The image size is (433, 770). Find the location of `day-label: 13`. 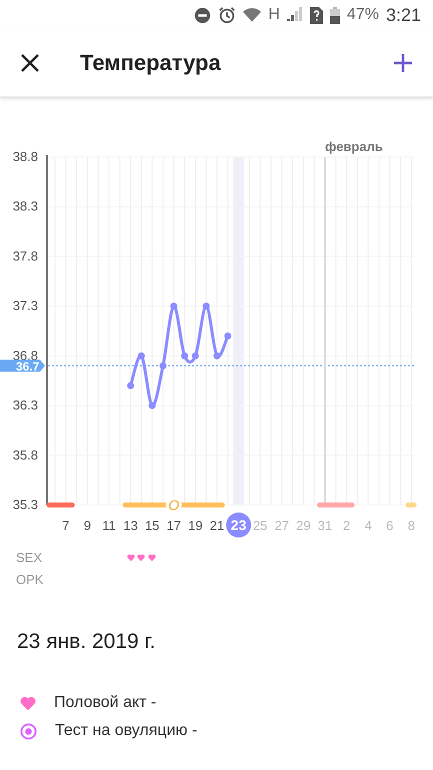

day-label: 13 is located at coordinates (130, 525).